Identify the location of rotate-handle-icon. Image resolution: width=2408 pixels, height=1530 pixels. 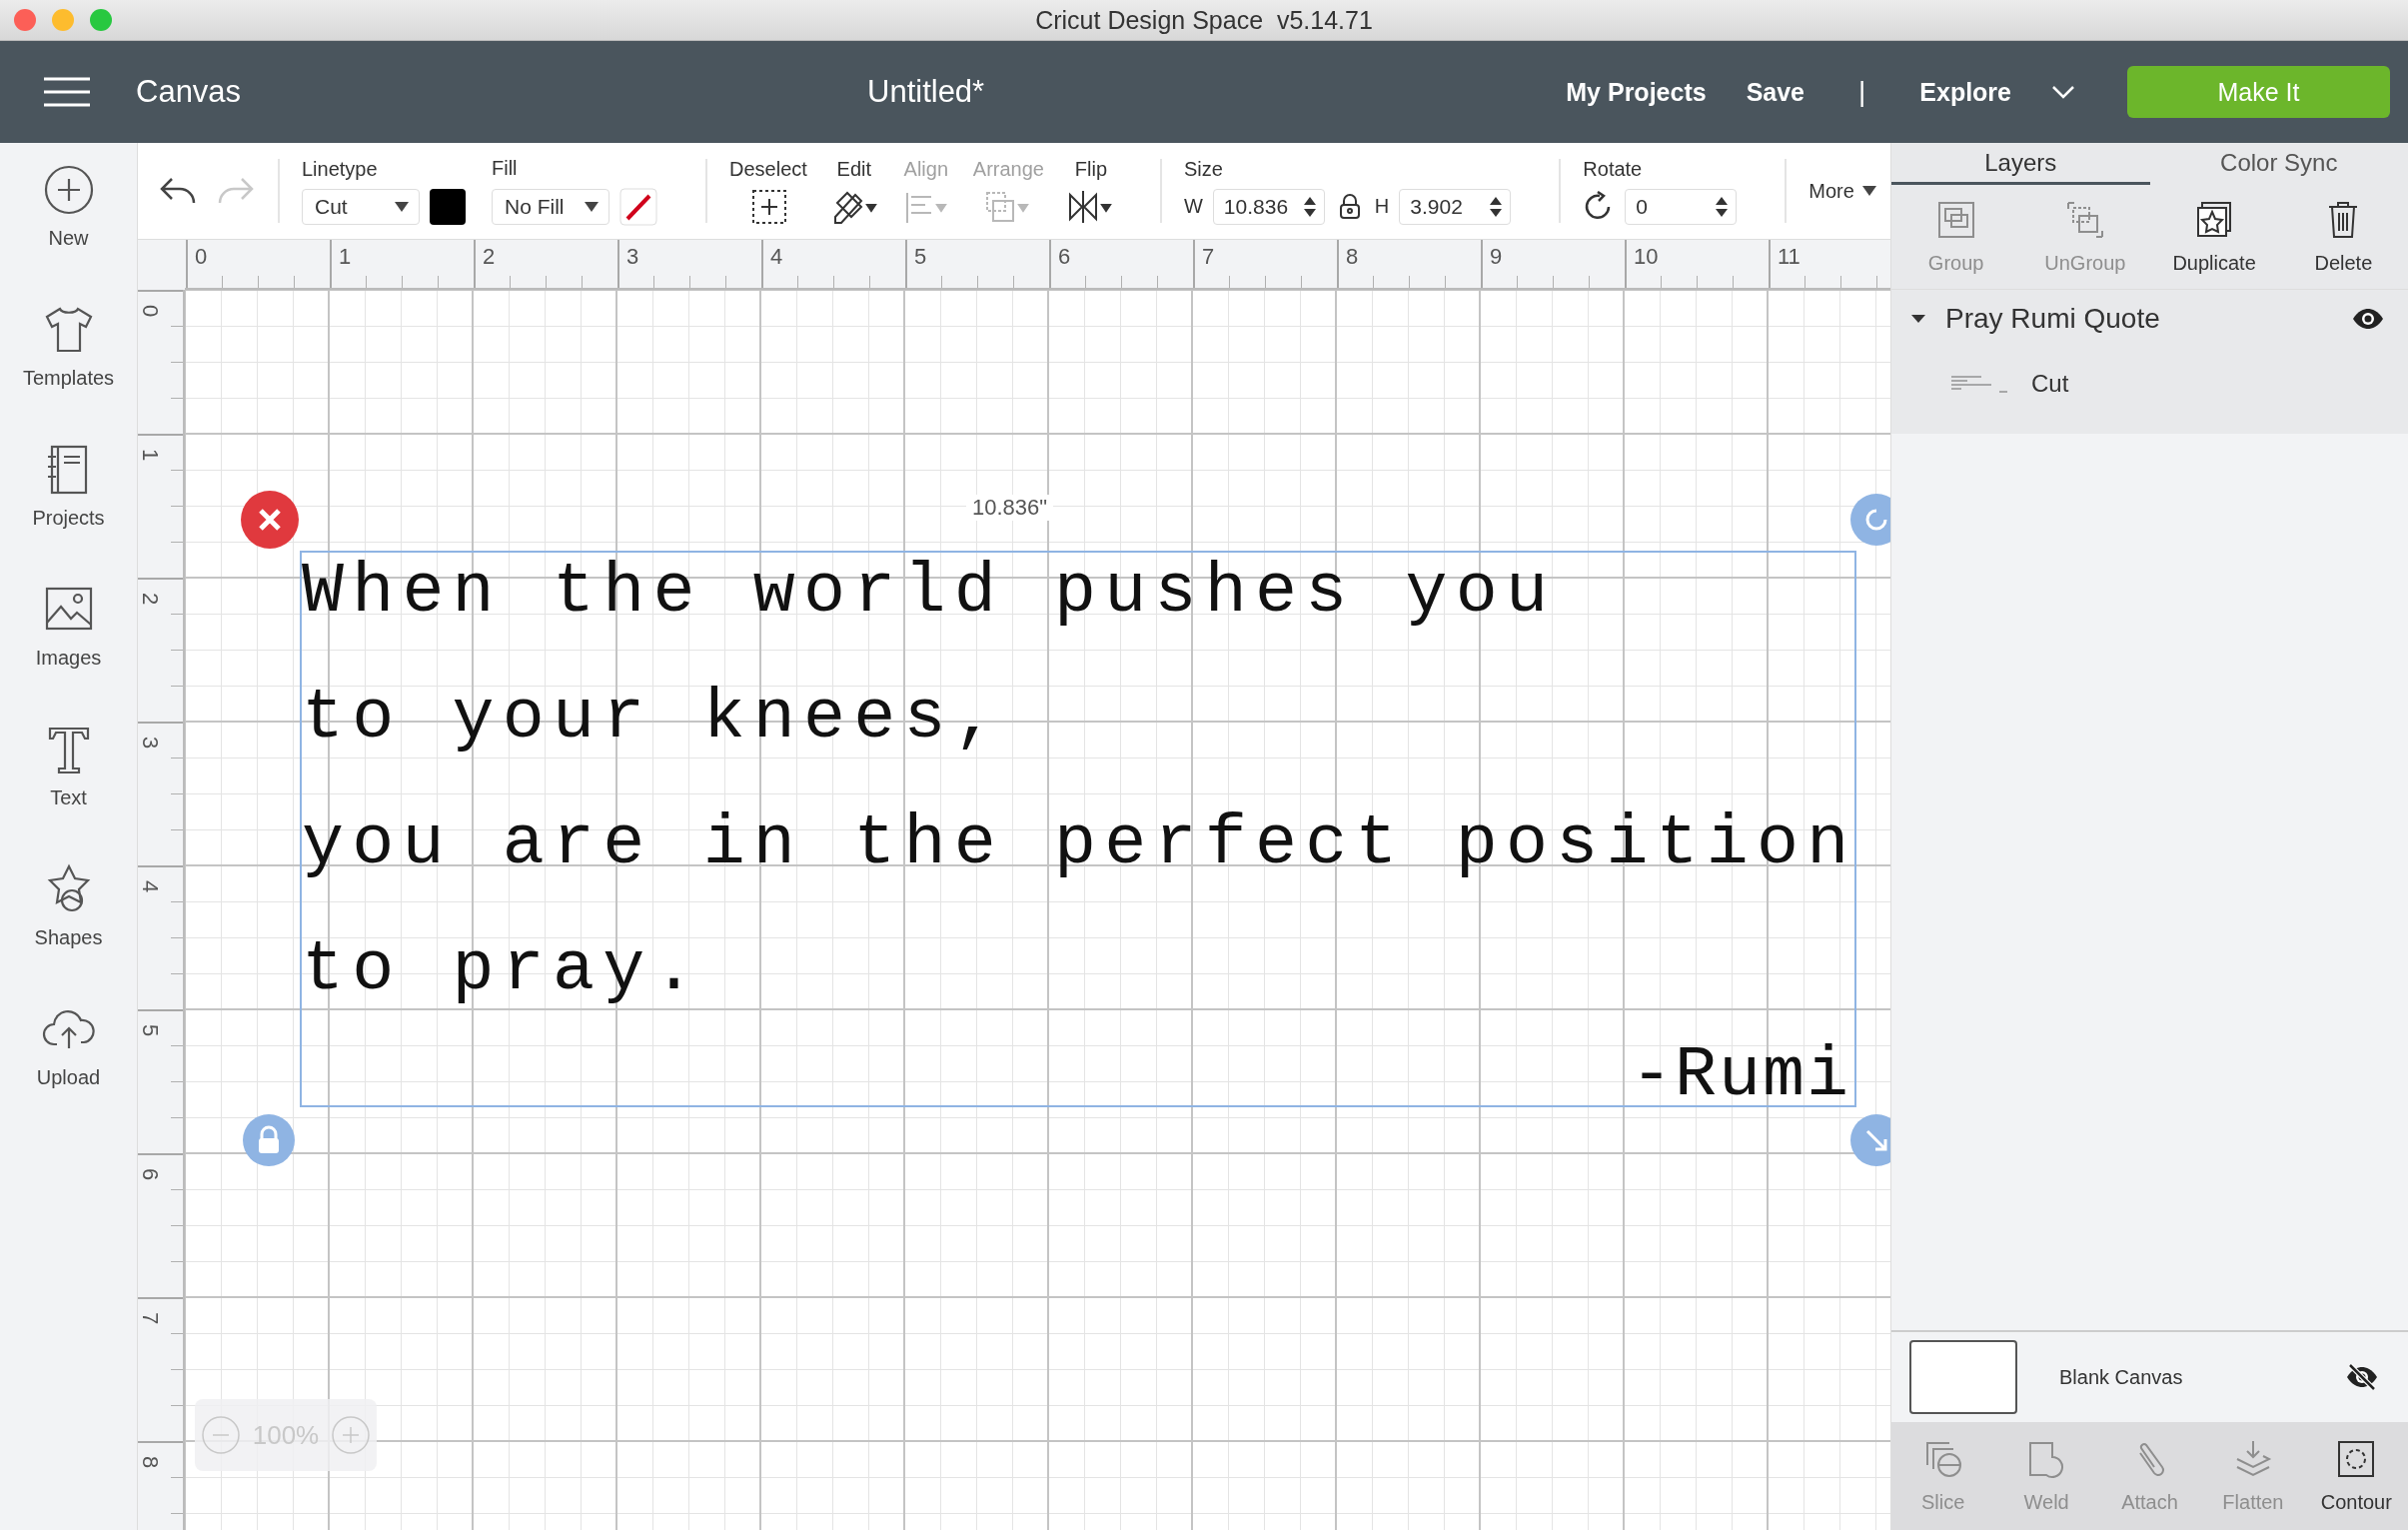
(1869, 520).